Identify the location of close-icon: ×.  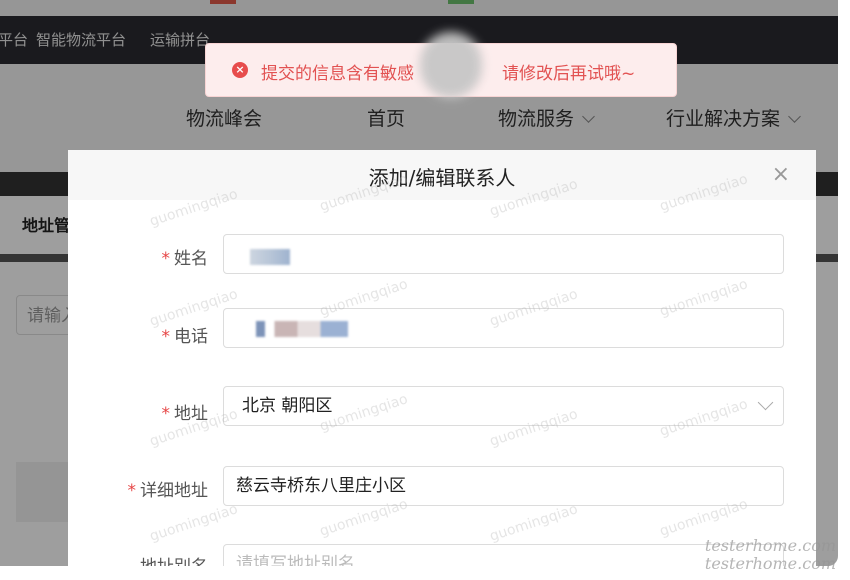
(781, 174).